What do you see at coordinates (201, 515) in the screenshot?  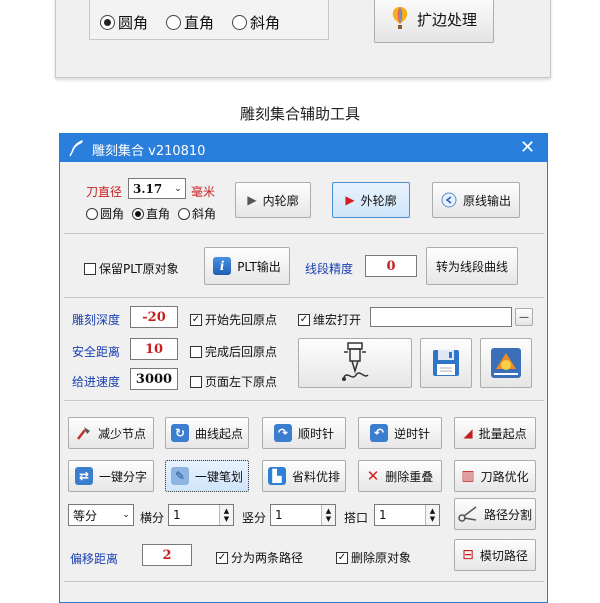 I see `horizontal-spinner: 1 ▲ ▼` at bounding box center [201, 515].